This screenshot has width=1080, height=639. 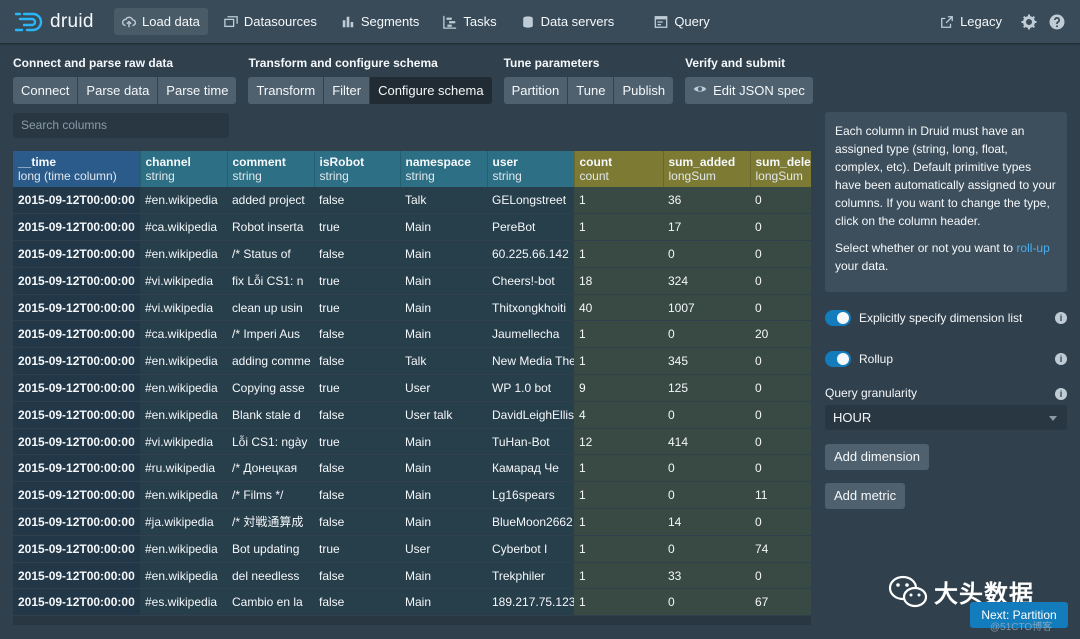 What do you see at coordinates (530, 388) in the screenshot?
I see `table-cell: WP 1.0 bot` at bounding box center [530, 388].